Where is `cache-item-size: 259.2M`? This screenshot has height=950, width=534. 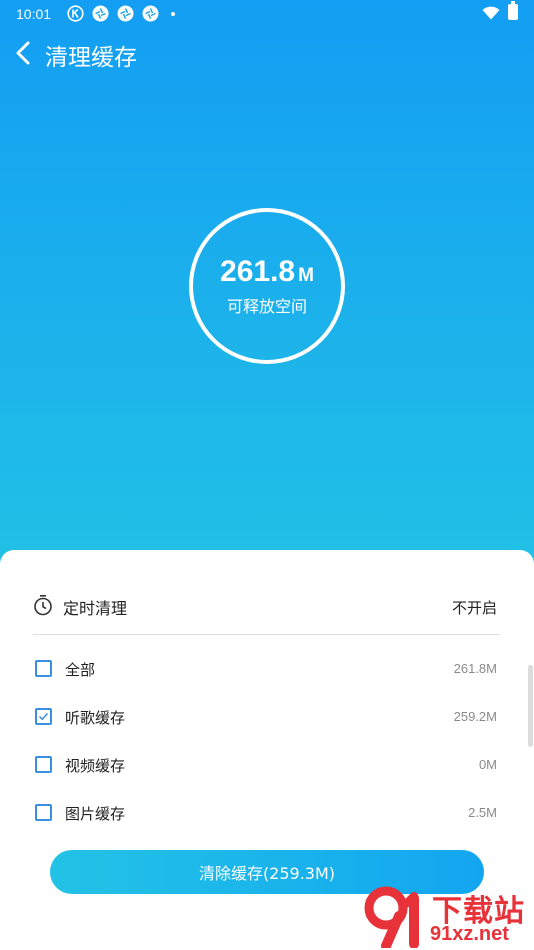 cache-item-size: 259.2M is located at coordinates (475, 716).